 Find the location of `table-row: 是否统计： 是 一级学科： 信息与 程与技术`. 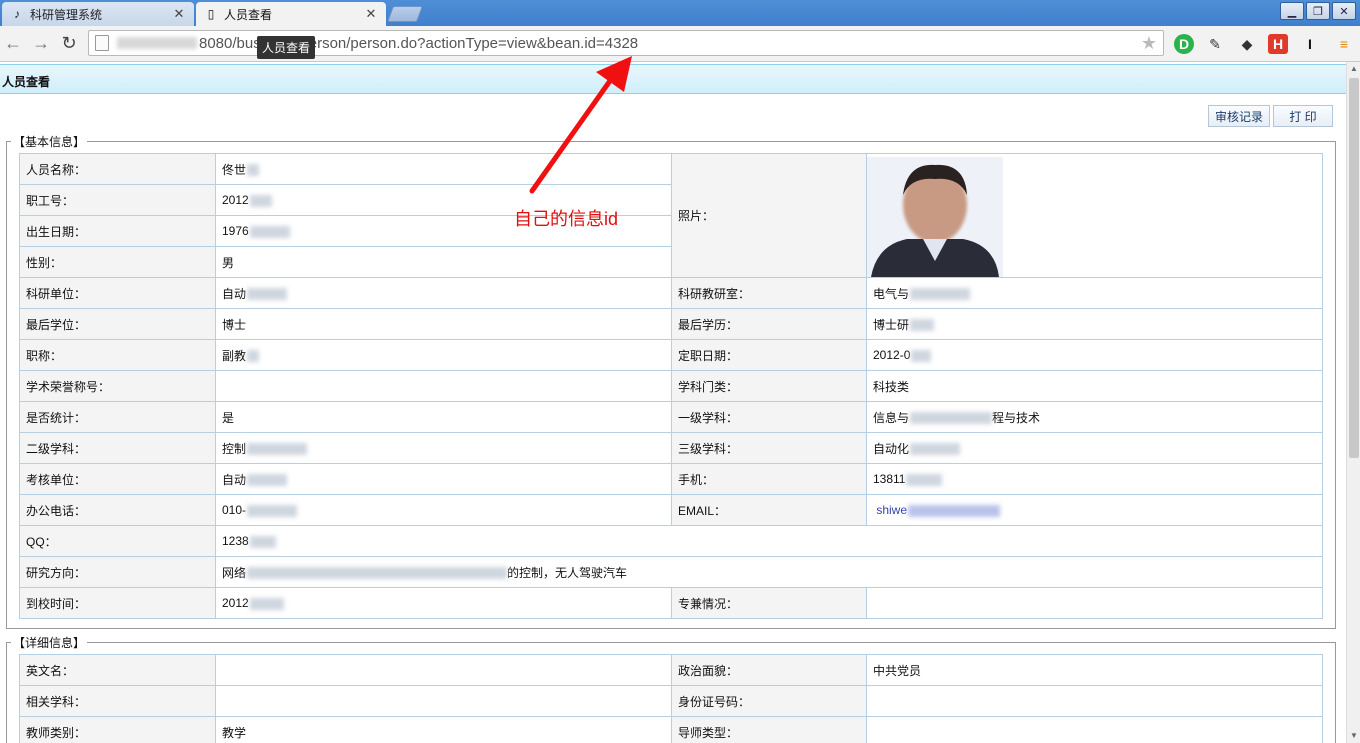

table-row: 是否统计： 是 一级学科： 信息与 程与技术 is located at coordinates (671, 417).